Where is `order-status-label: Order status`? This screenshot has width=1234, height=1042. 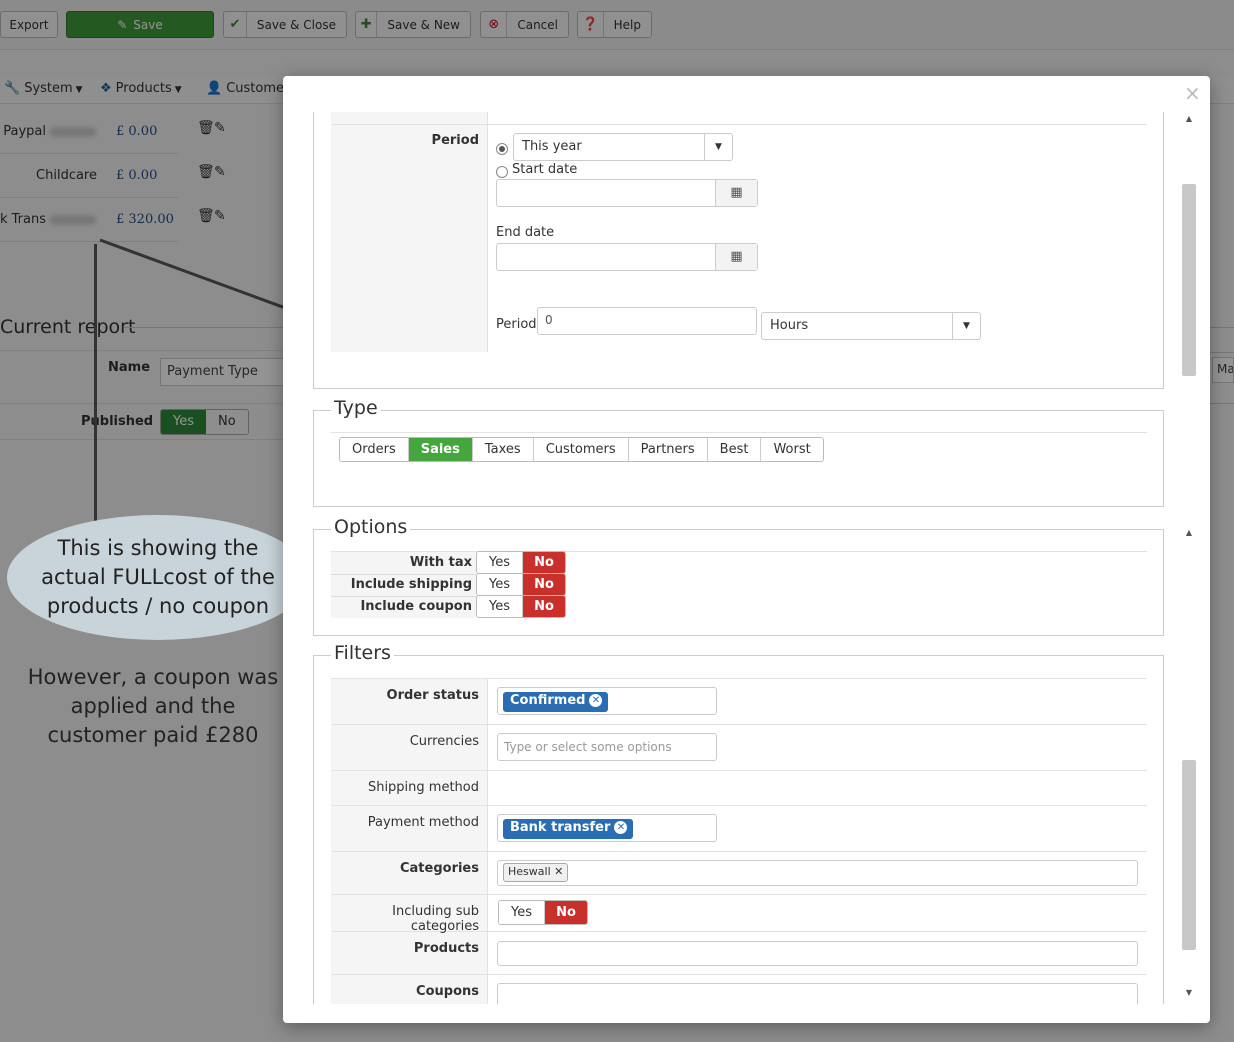
order-status-label: Order status is located at coordinates (432, 695).